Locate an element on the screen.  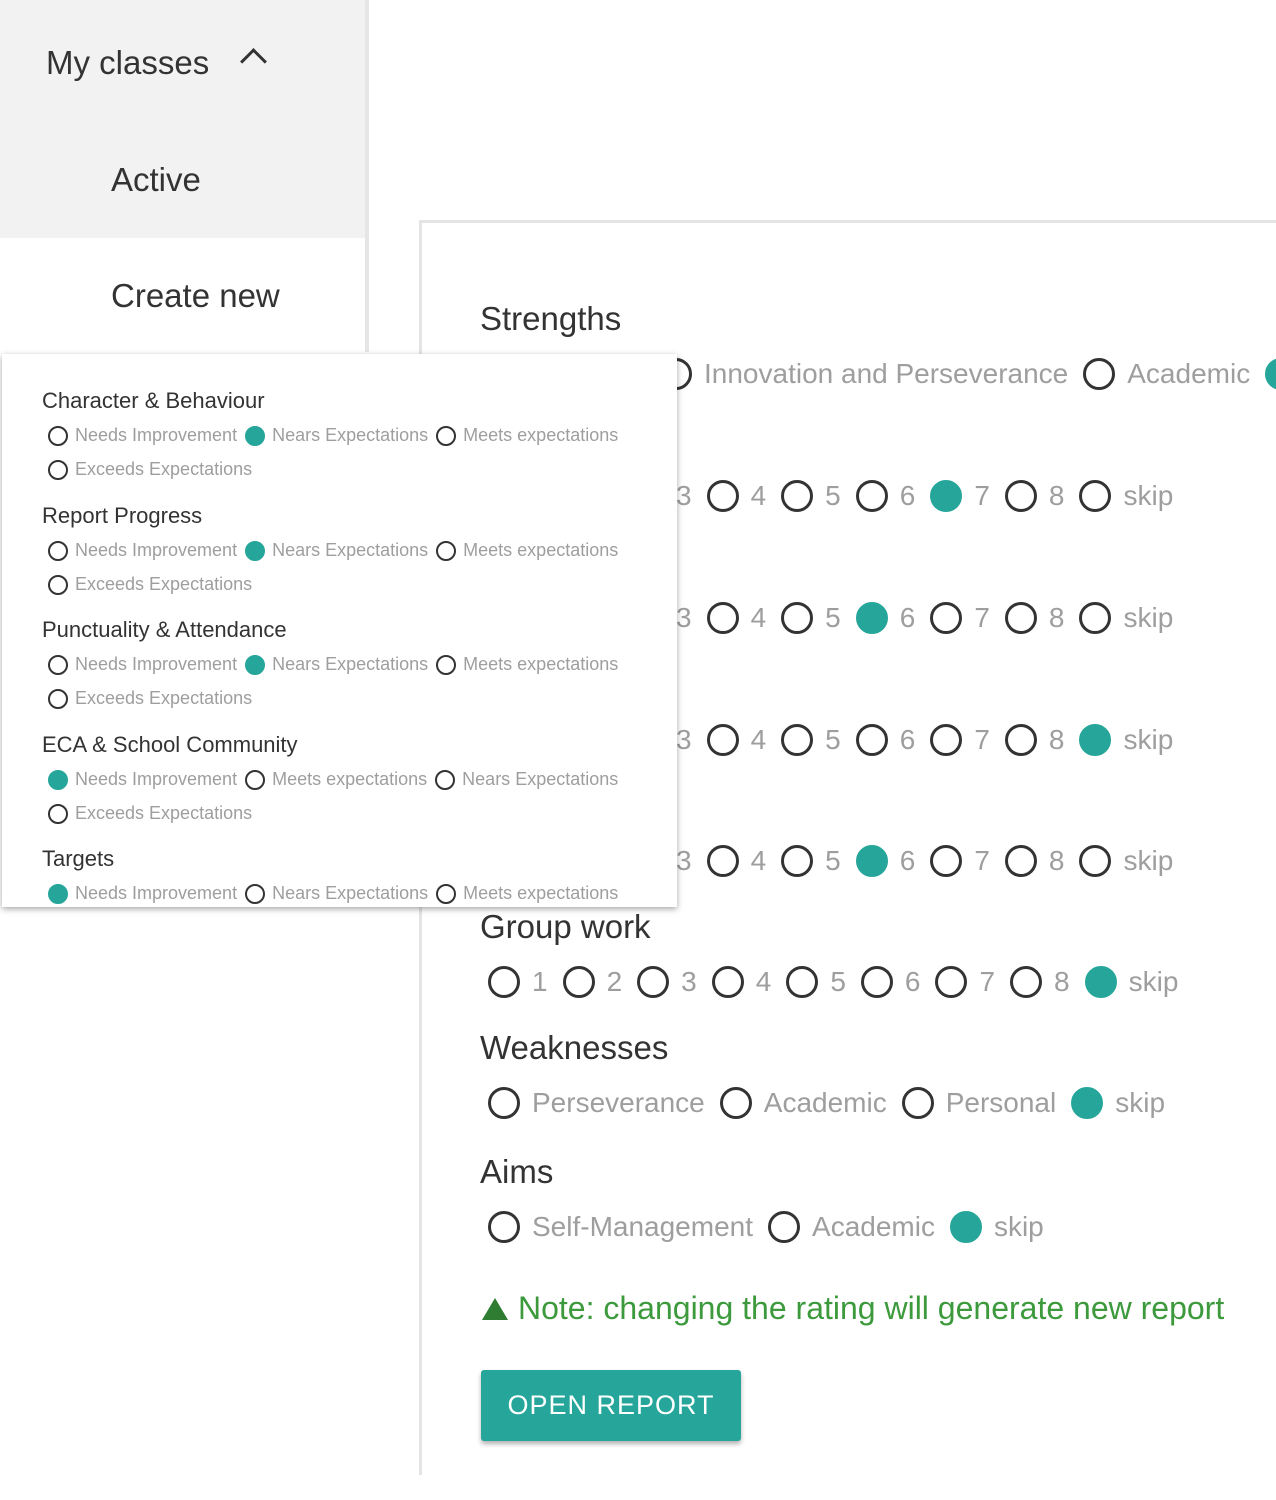
open-report-button: OPEN REPORT is located at coordinates (611, 1405).